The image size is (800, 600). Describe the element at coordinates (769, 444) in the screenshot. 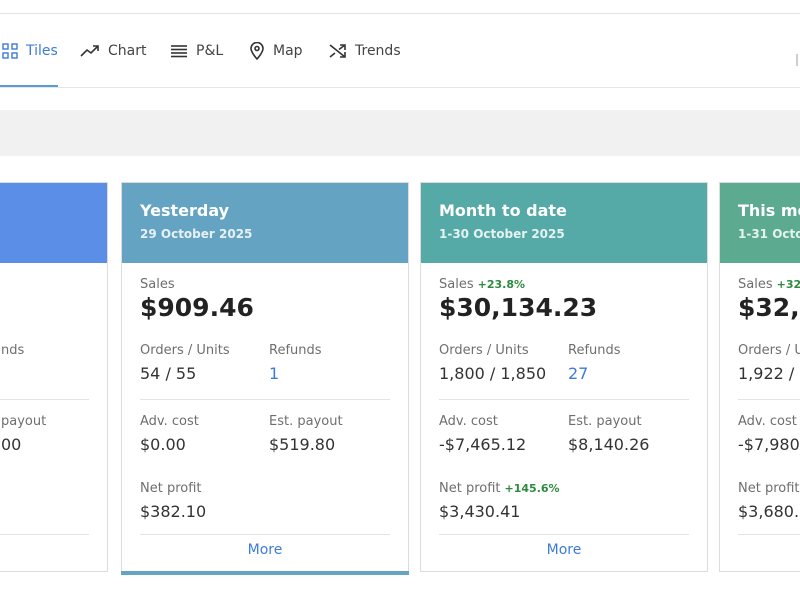

I see `adv-cost-value: -$7,980.` at that location.